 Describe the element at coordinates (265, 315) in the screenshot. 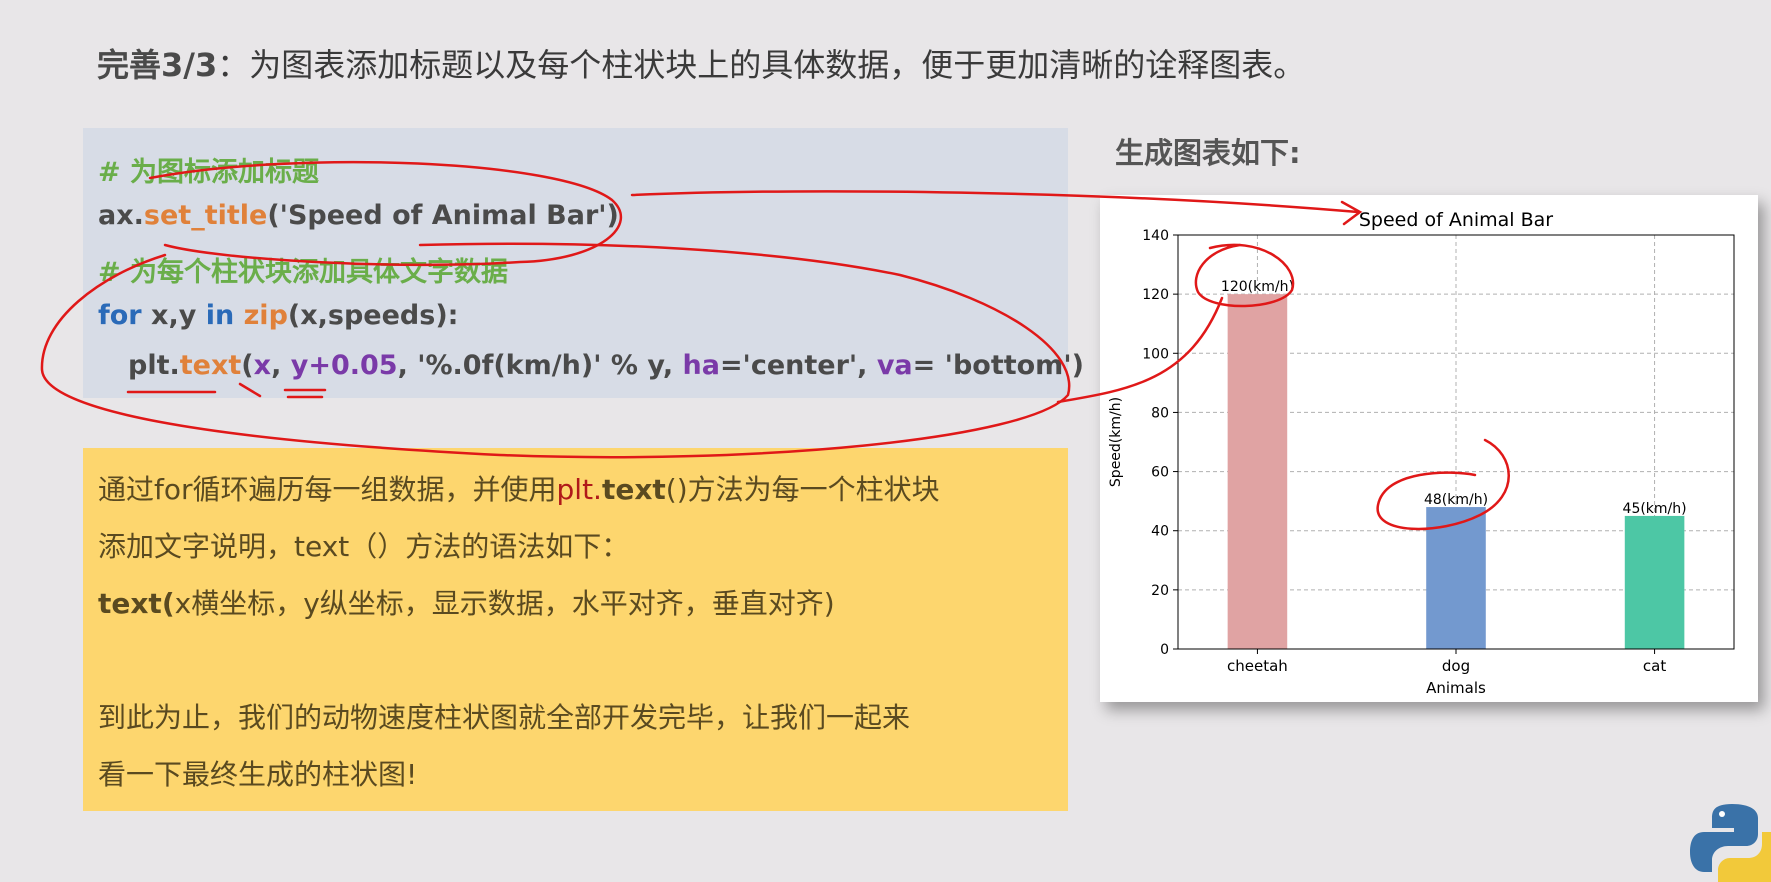

I see `code-token: zip` at that location.